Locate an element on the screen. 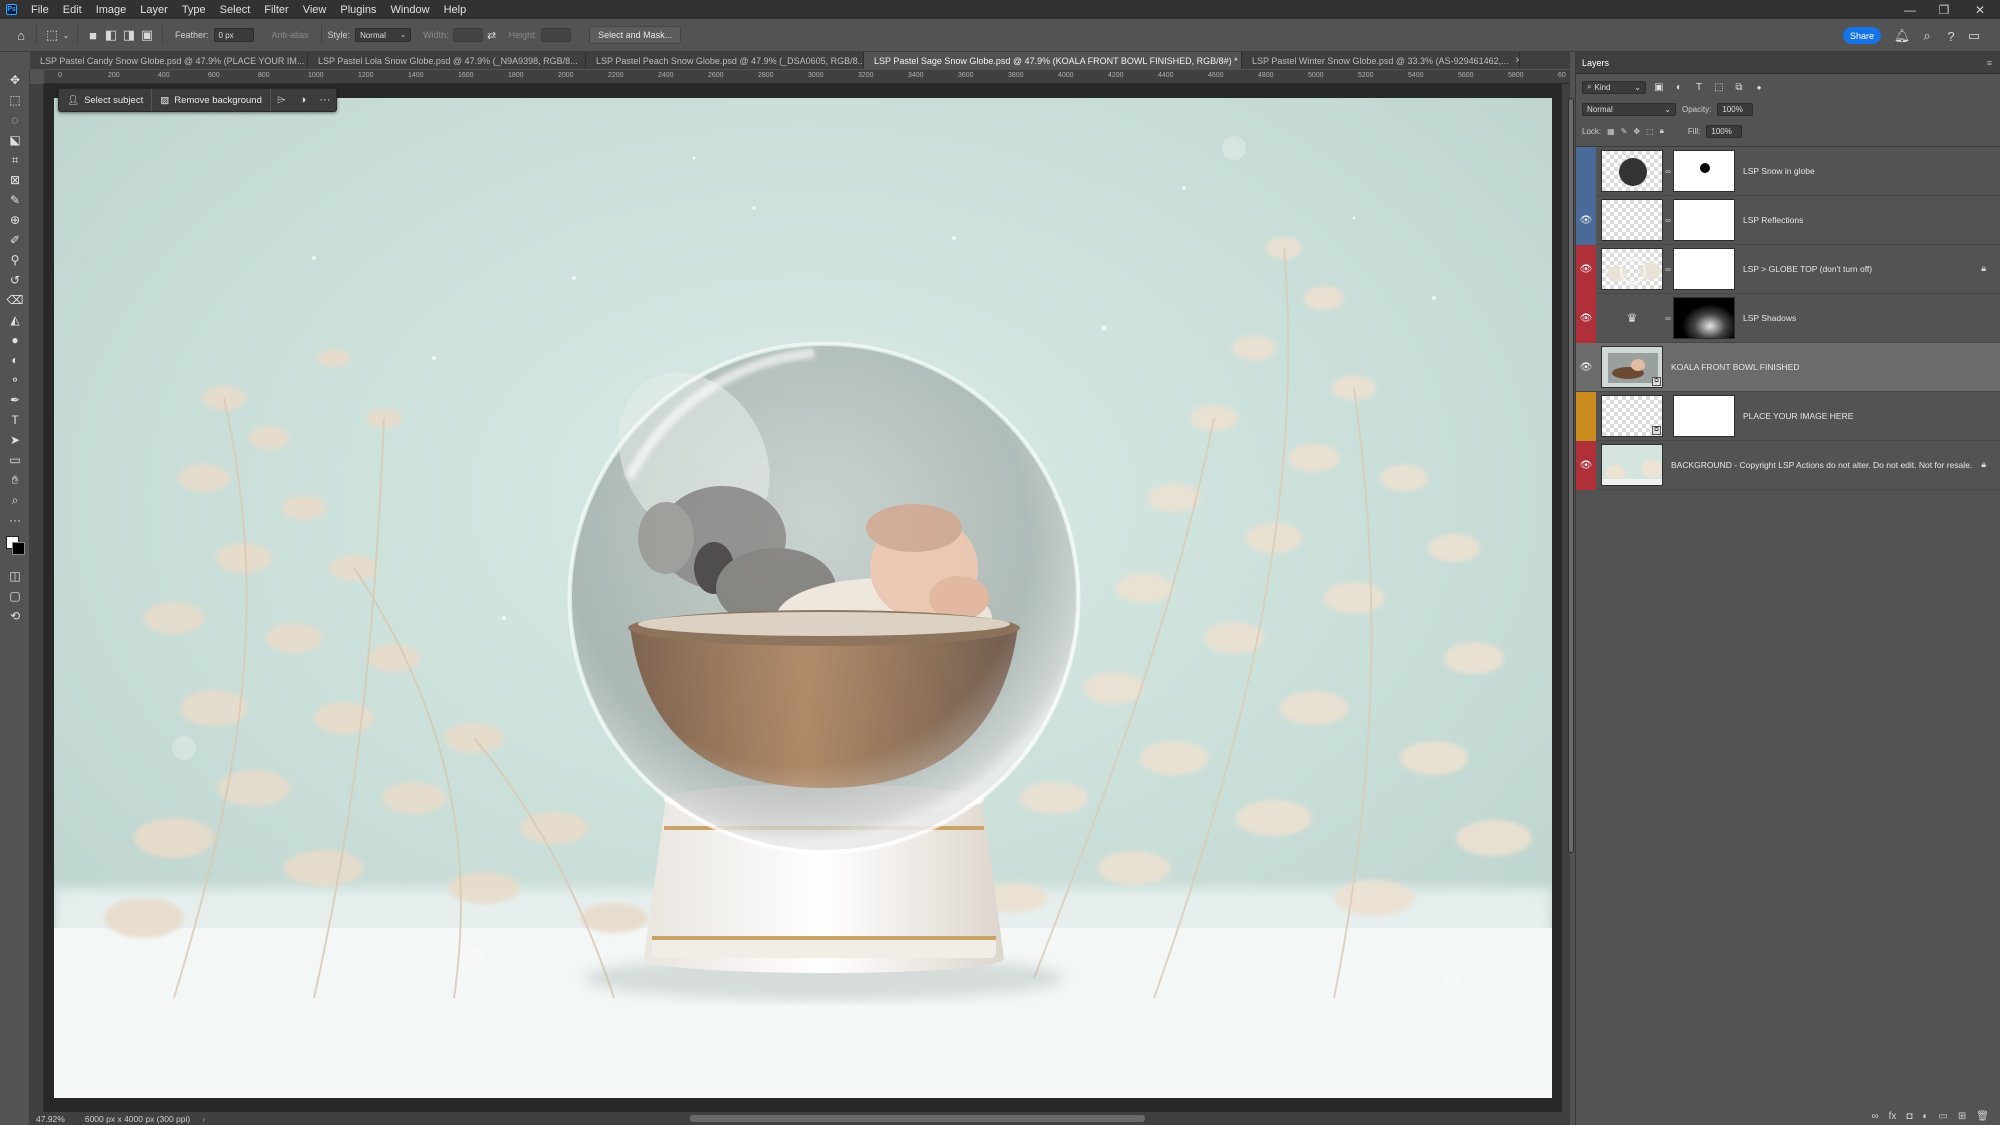 This screenshot has width=2000, height=1125. layer-row-place-image: ⧉ ∞ PLACE YOUR IMAGE HERE is located at coordinates (1788, 416).